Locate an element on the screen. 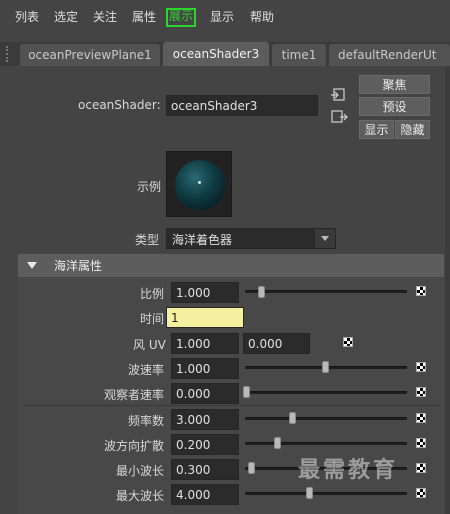  num-frequencies-field is located at coordinates (205, 419).